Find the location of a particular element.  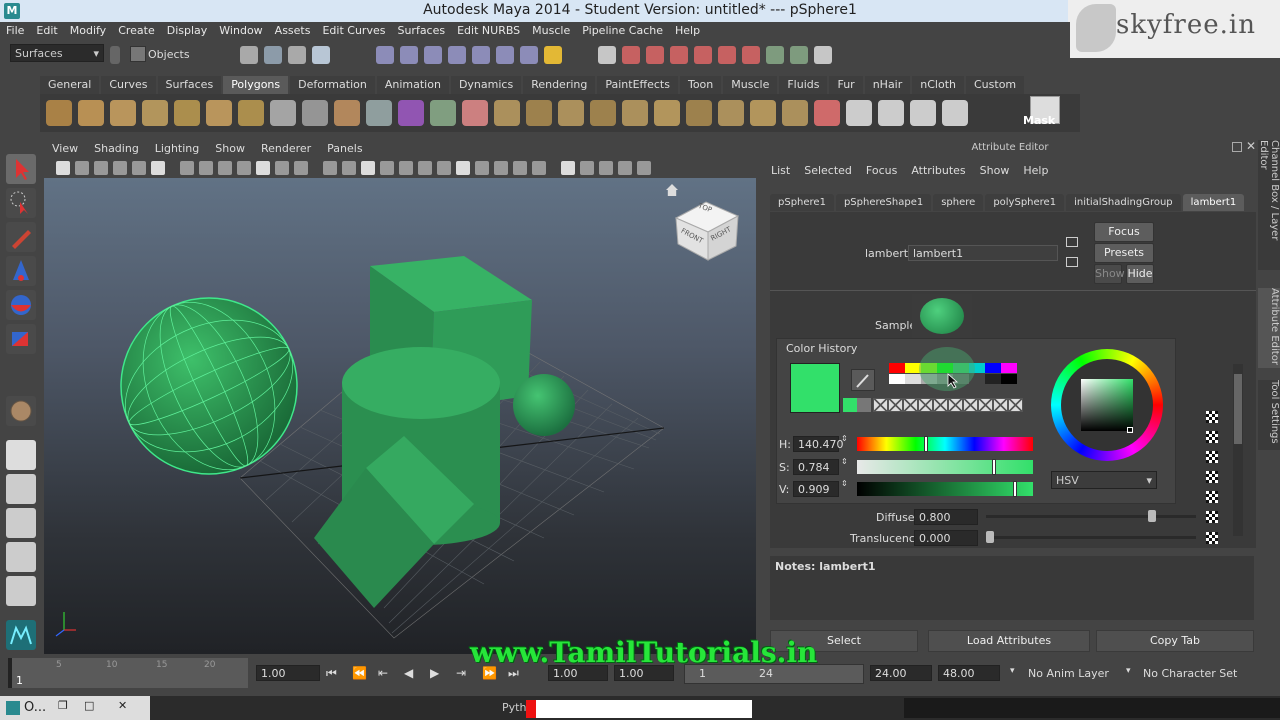

anim-layer-label: No Anim Layer is located at coordinates (1068, 673).